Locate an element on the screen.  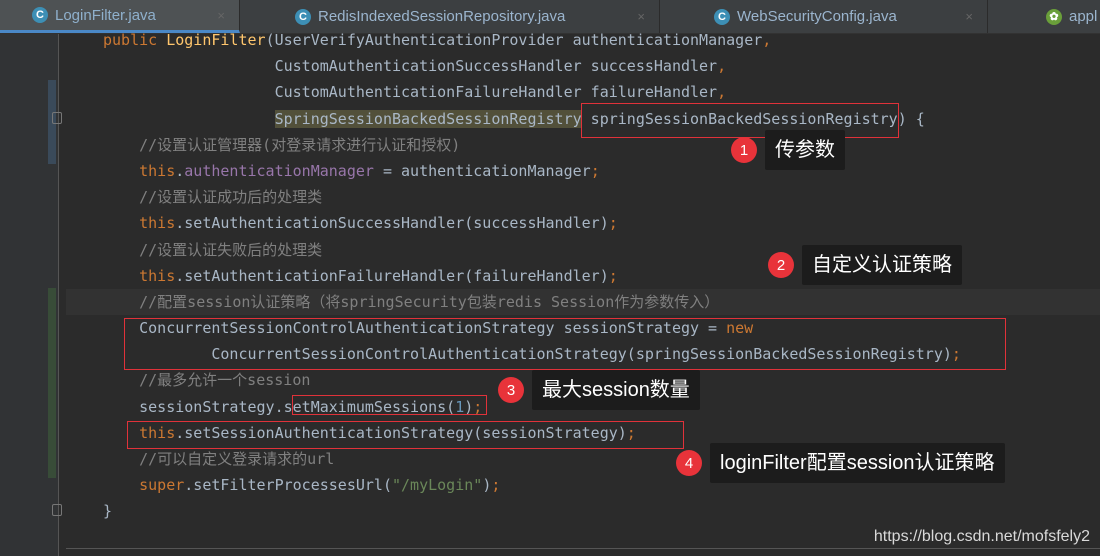
code-token: //设置认证成功后的处理类 is located at coordinates (213, 197).